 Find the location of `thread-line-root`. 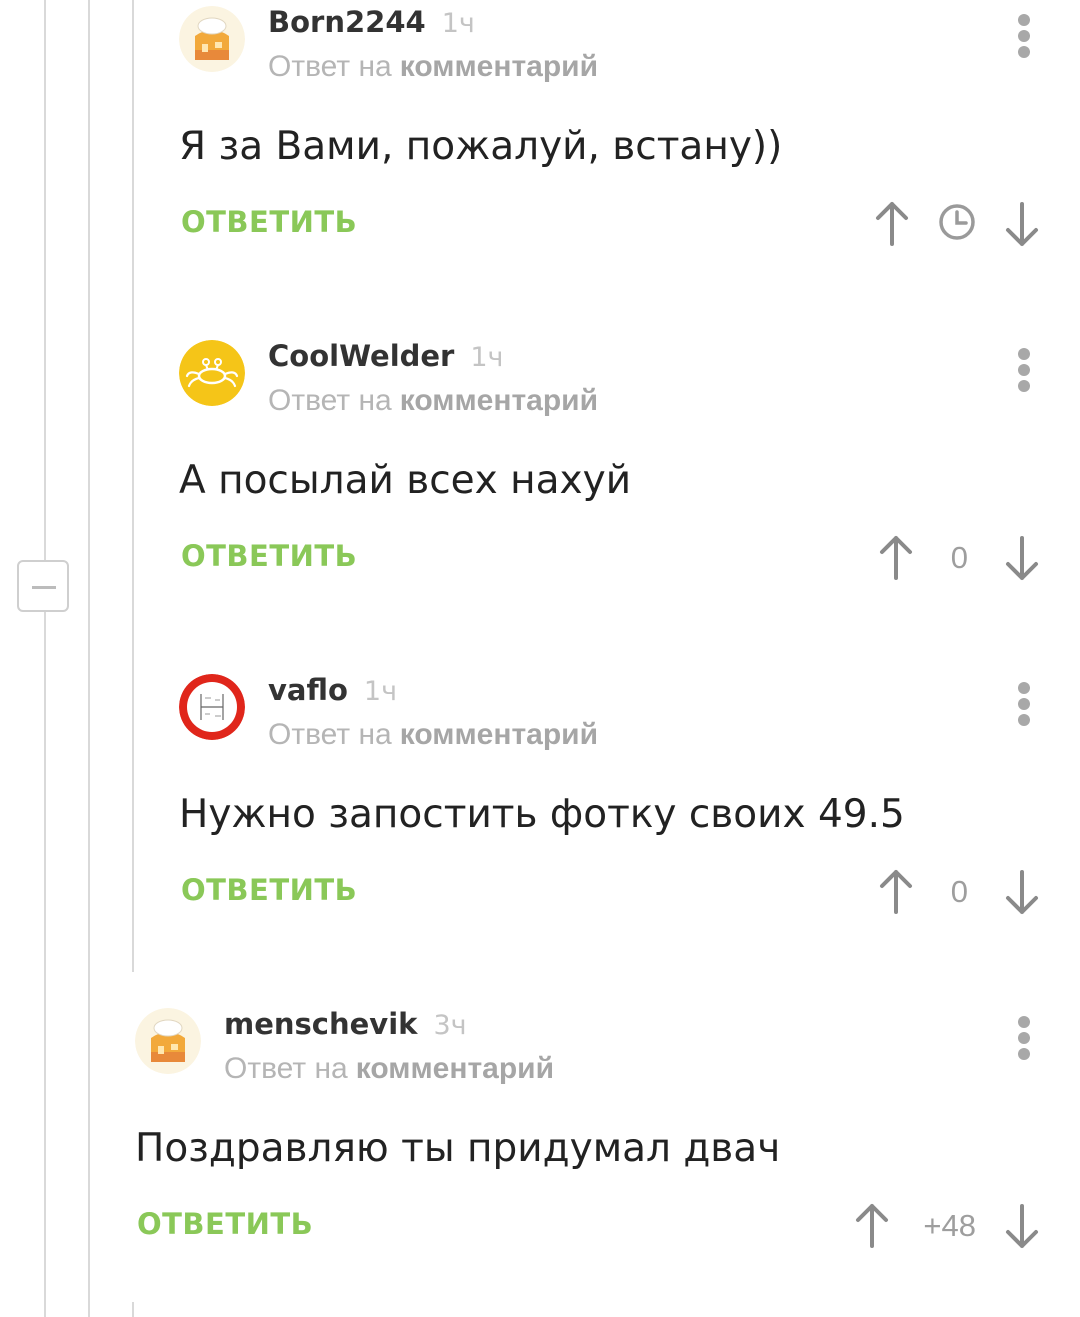

thread-line-root is located at coordinates (45, 280).